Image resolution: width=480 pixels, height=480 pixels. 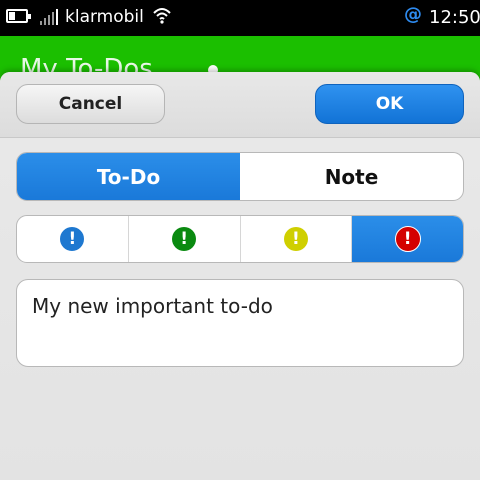 What do you see at coordinates (351, 176) in the screenshot?
I see `tab-note: Note` at bounding box center [351, 176].